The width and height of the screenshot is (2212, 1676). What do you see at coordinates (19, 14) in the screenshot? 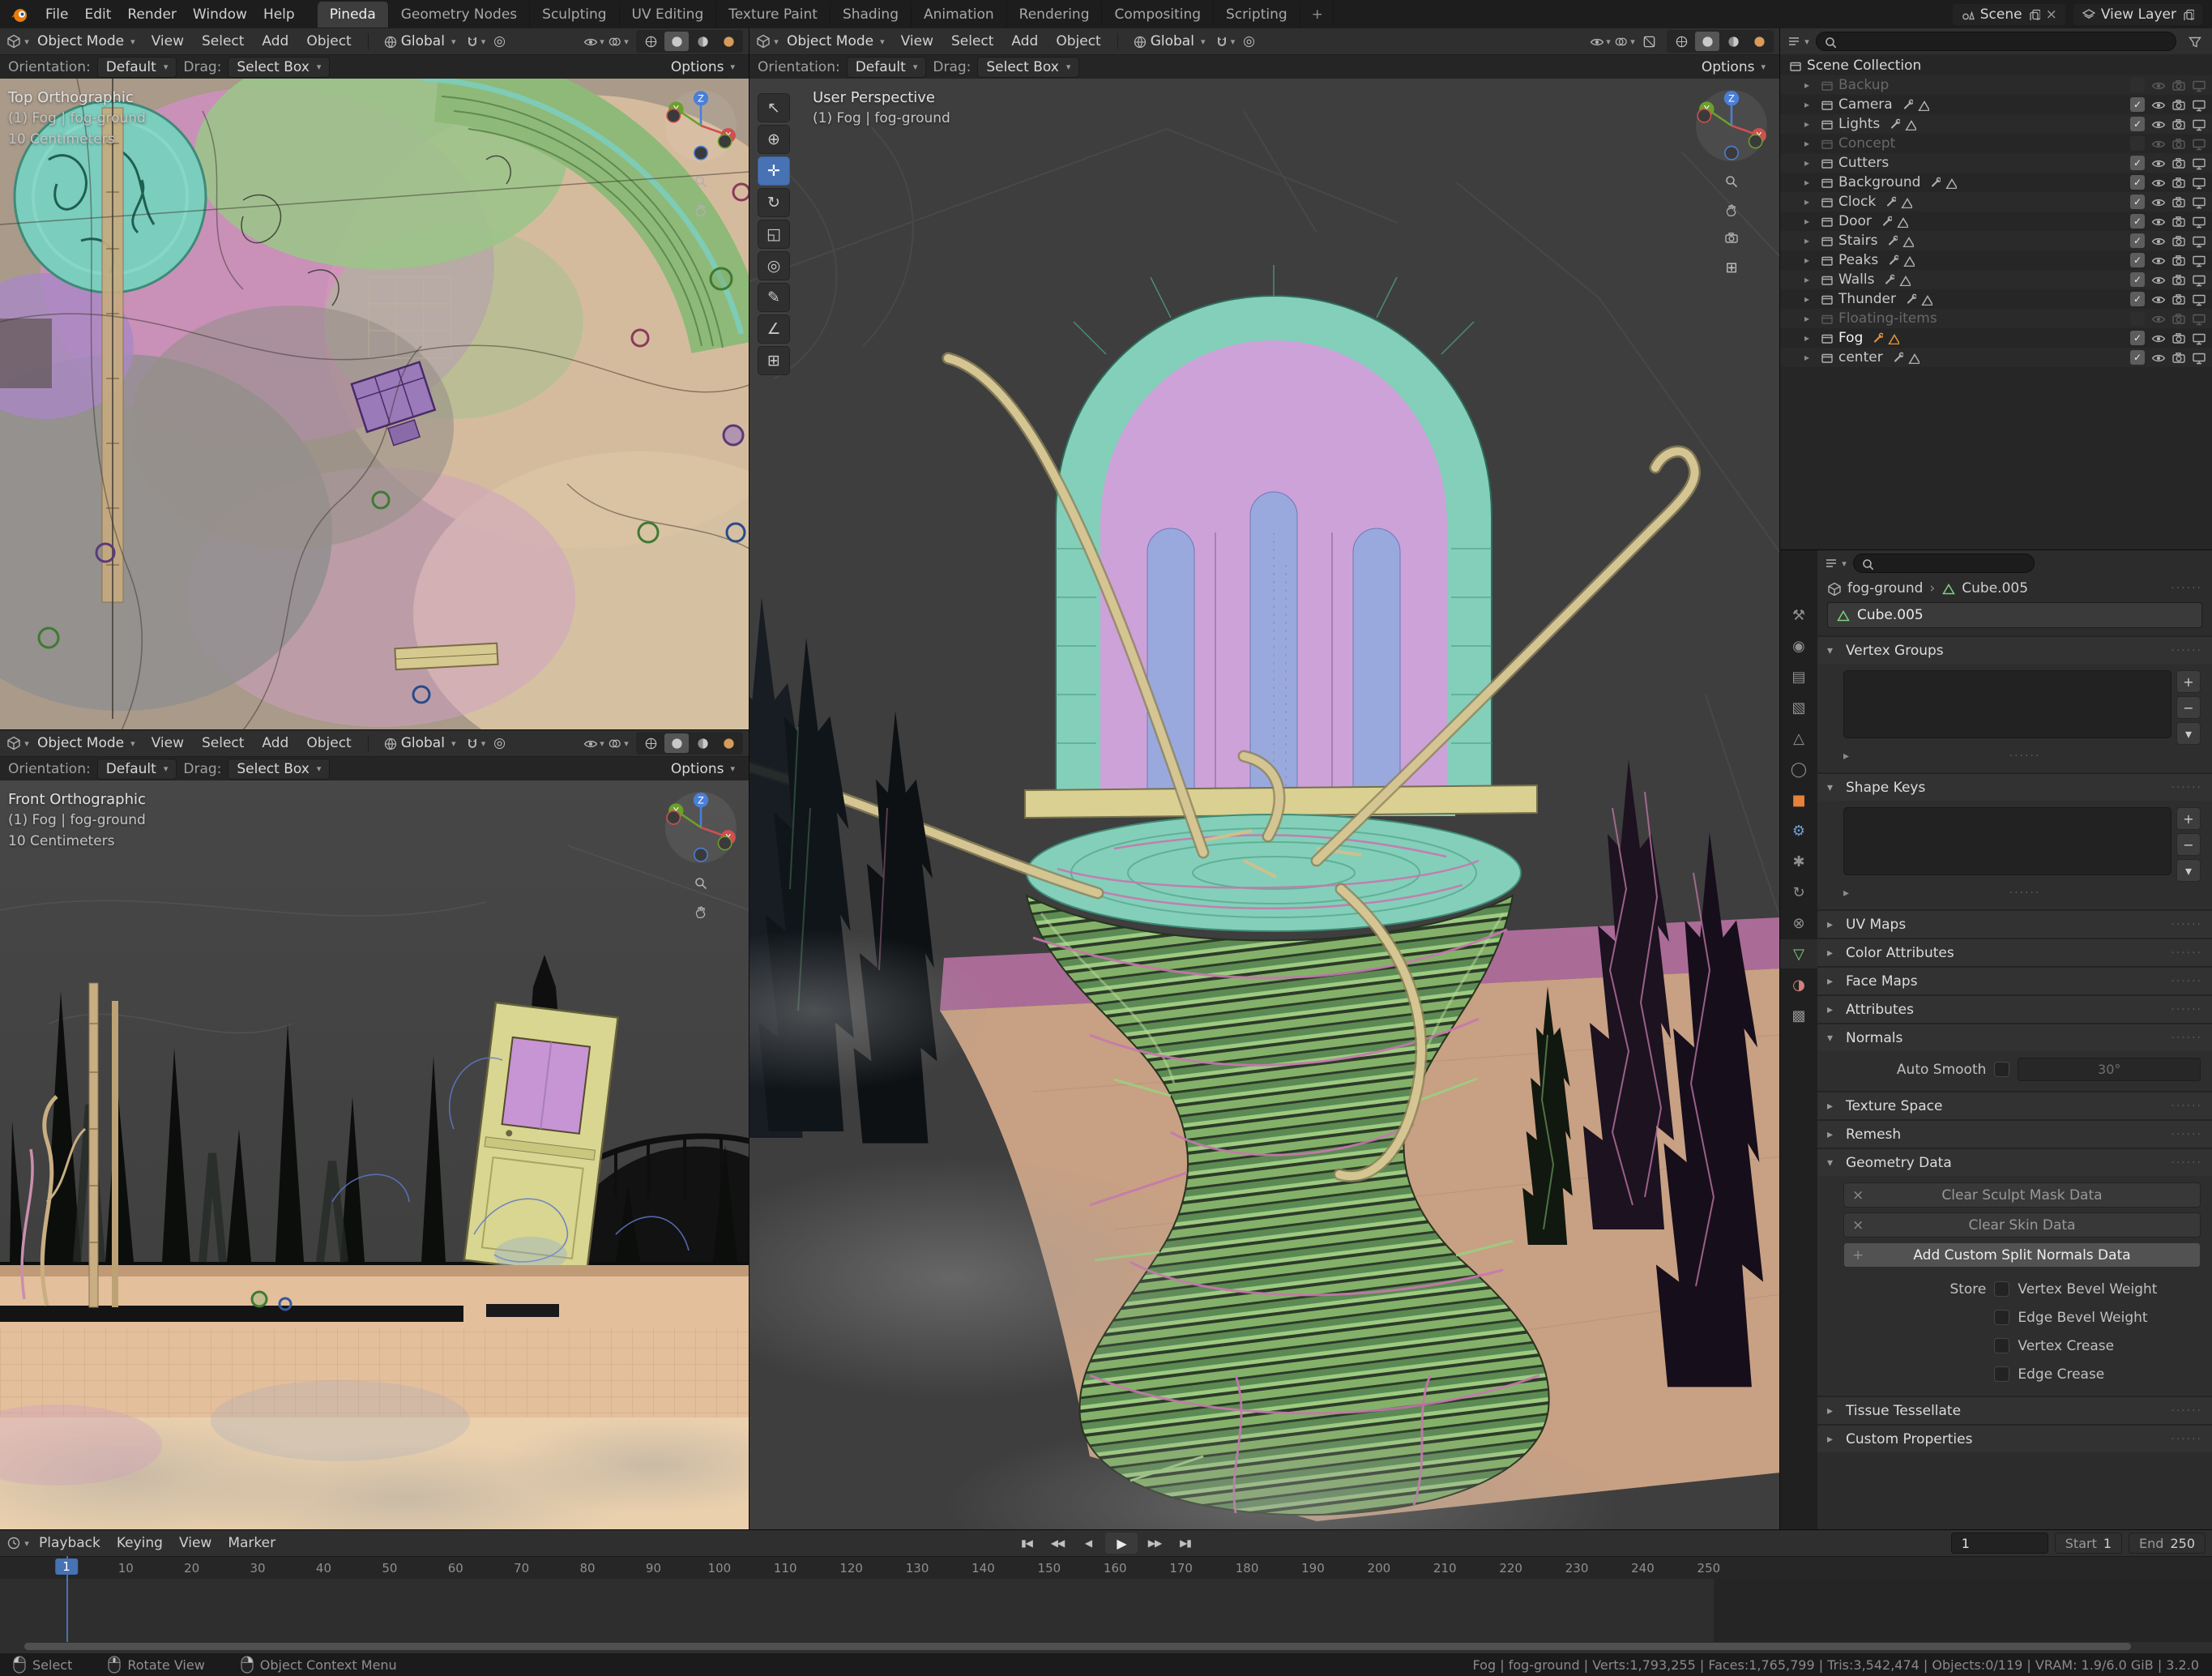
I see `blender-logo-icon` at bounding box center [19, 14].